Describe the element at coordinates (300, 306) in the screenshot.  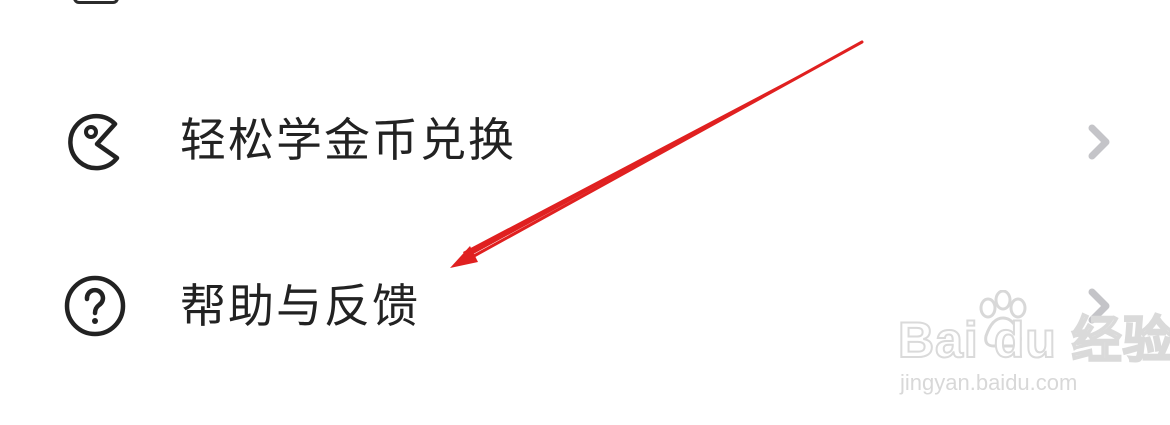
I see `menu-item-label: 帮助与反馈` at that location.